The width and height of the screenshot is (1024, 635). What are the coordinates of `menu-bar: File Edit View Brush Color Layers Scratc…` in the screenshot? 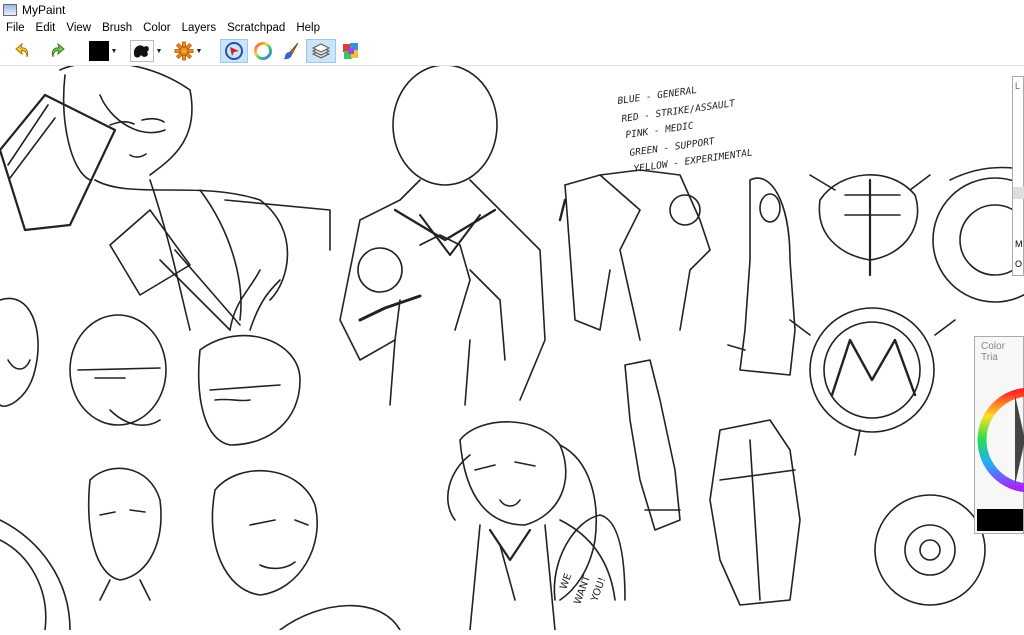 It's located at (512, 28).